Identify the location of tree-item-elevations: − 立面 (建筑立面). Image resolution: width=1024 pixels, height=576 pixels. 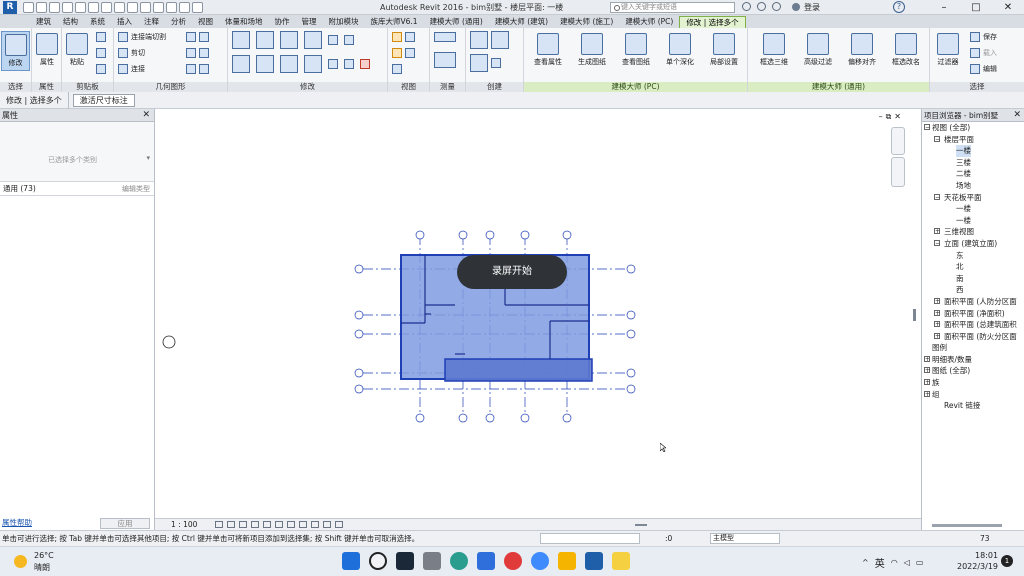
(973, 244).